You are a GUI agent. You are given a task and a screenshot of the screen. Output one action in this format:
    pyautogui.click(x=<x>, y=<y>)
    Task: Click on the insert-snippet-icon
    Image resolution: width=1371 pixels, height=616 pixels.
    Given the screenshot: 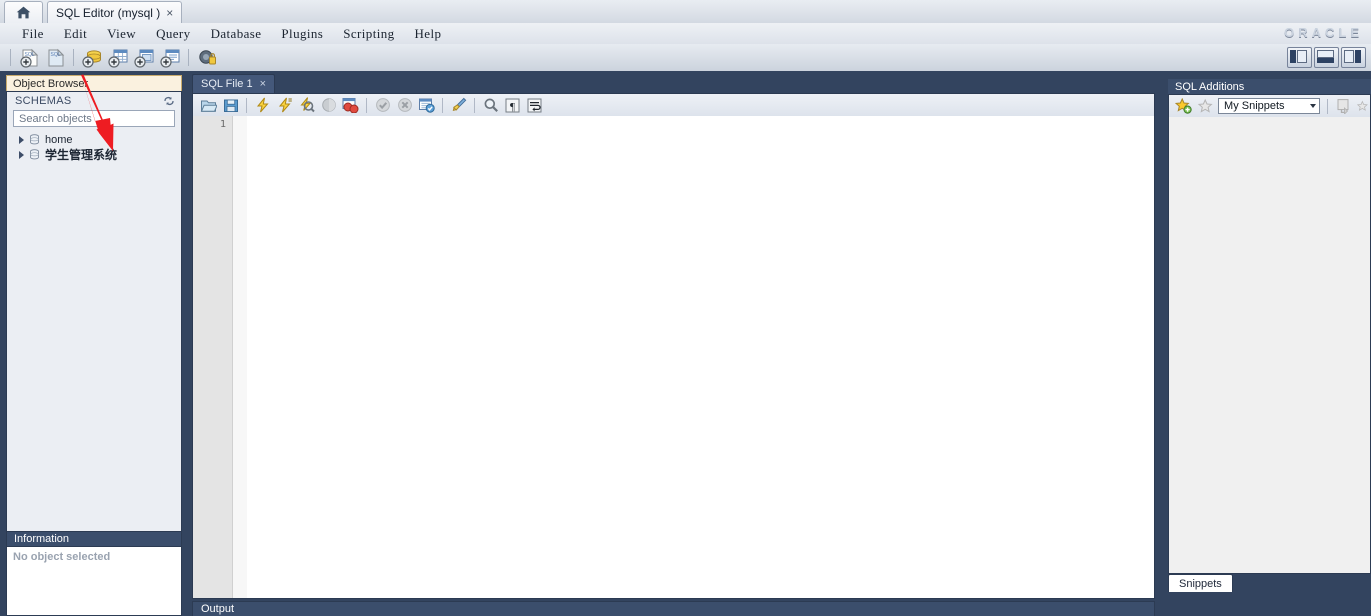 What is the action you would take?
    pyautogui.click(x=1363, y=106)
    